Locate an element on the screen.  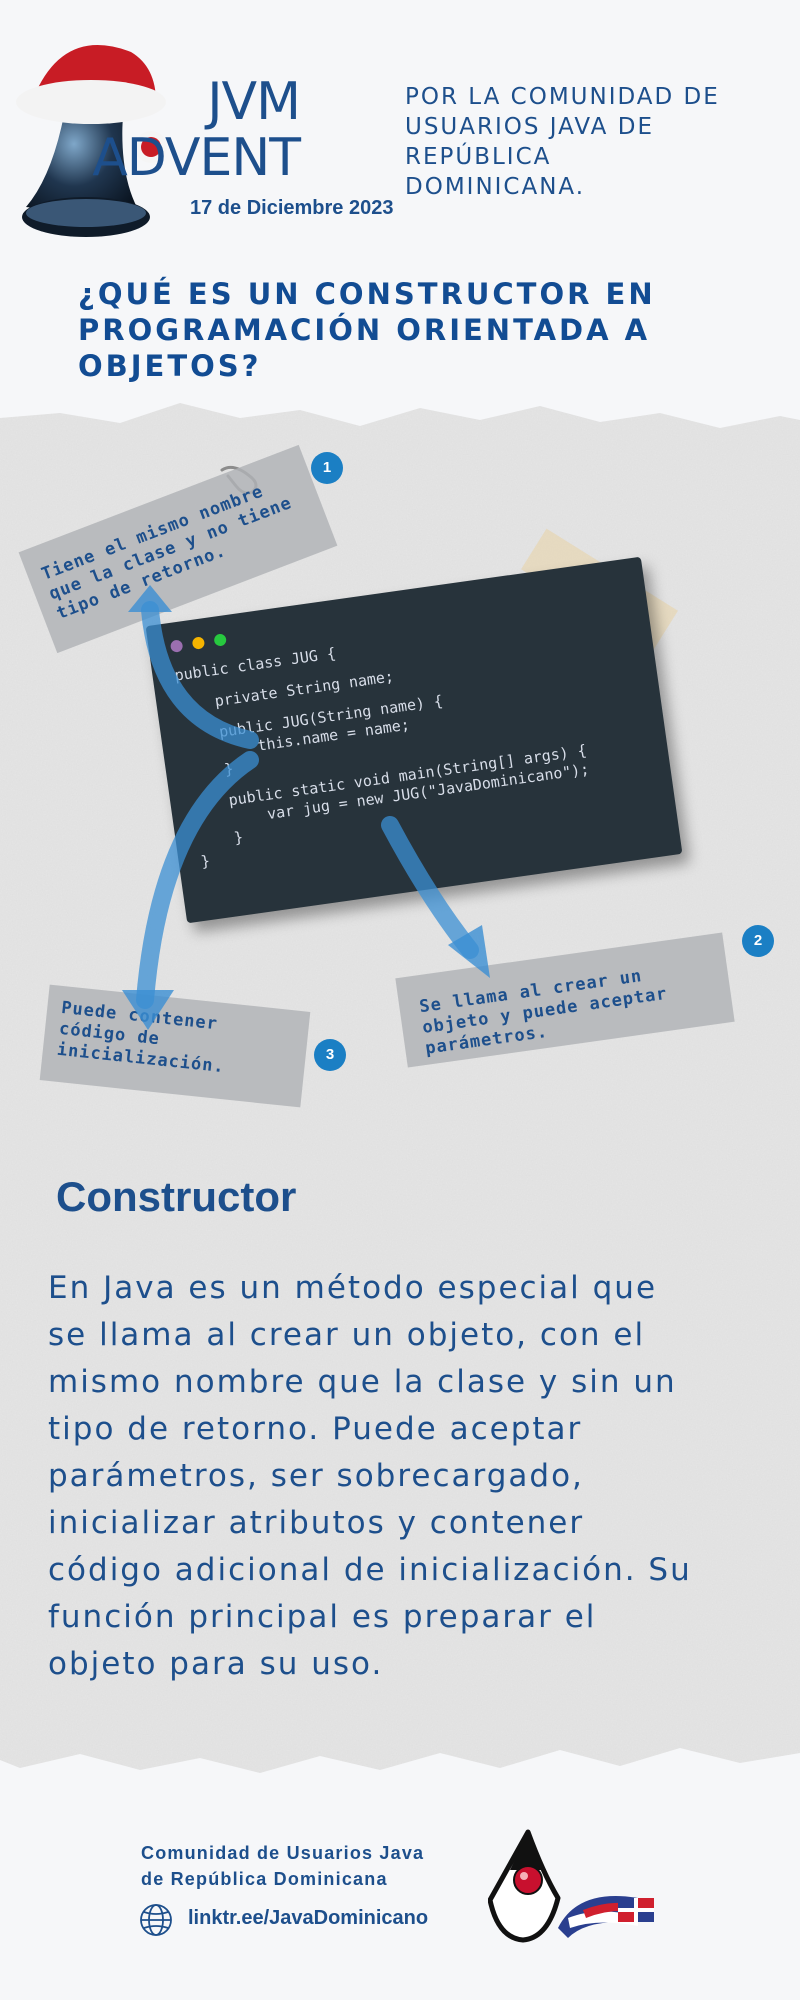
badge-1: 1 is located at coordinates (327, 468).